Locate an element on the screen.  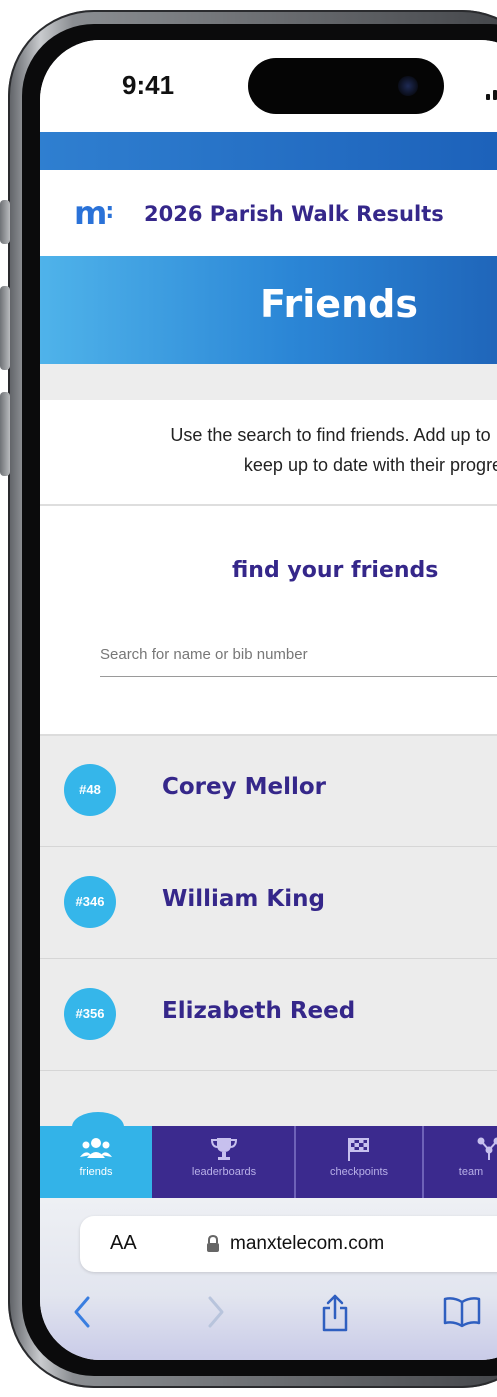
back-icon is located at coordinates (82, 1312).